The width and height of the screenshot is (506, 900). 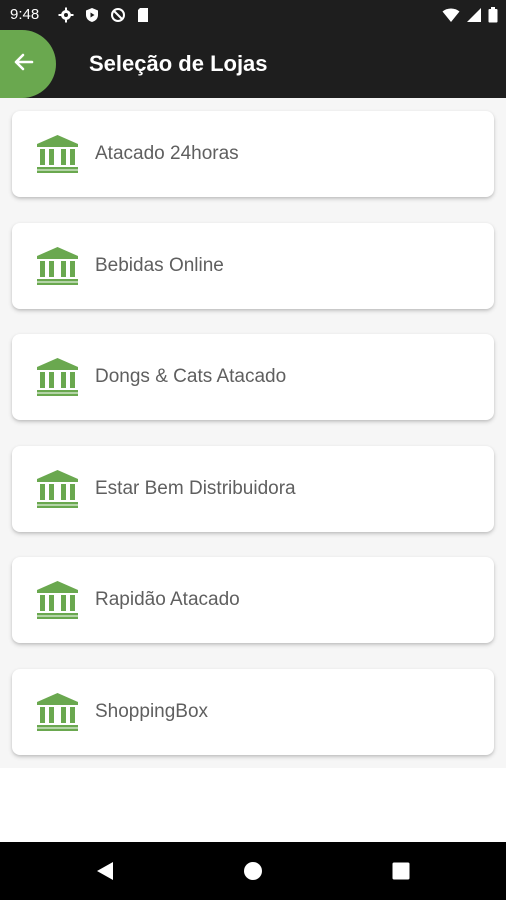 What do you see at coordinates (159, 265) in the screenshot?
I see `store-name: Bebidas Online` at bounding box center [159, 265].